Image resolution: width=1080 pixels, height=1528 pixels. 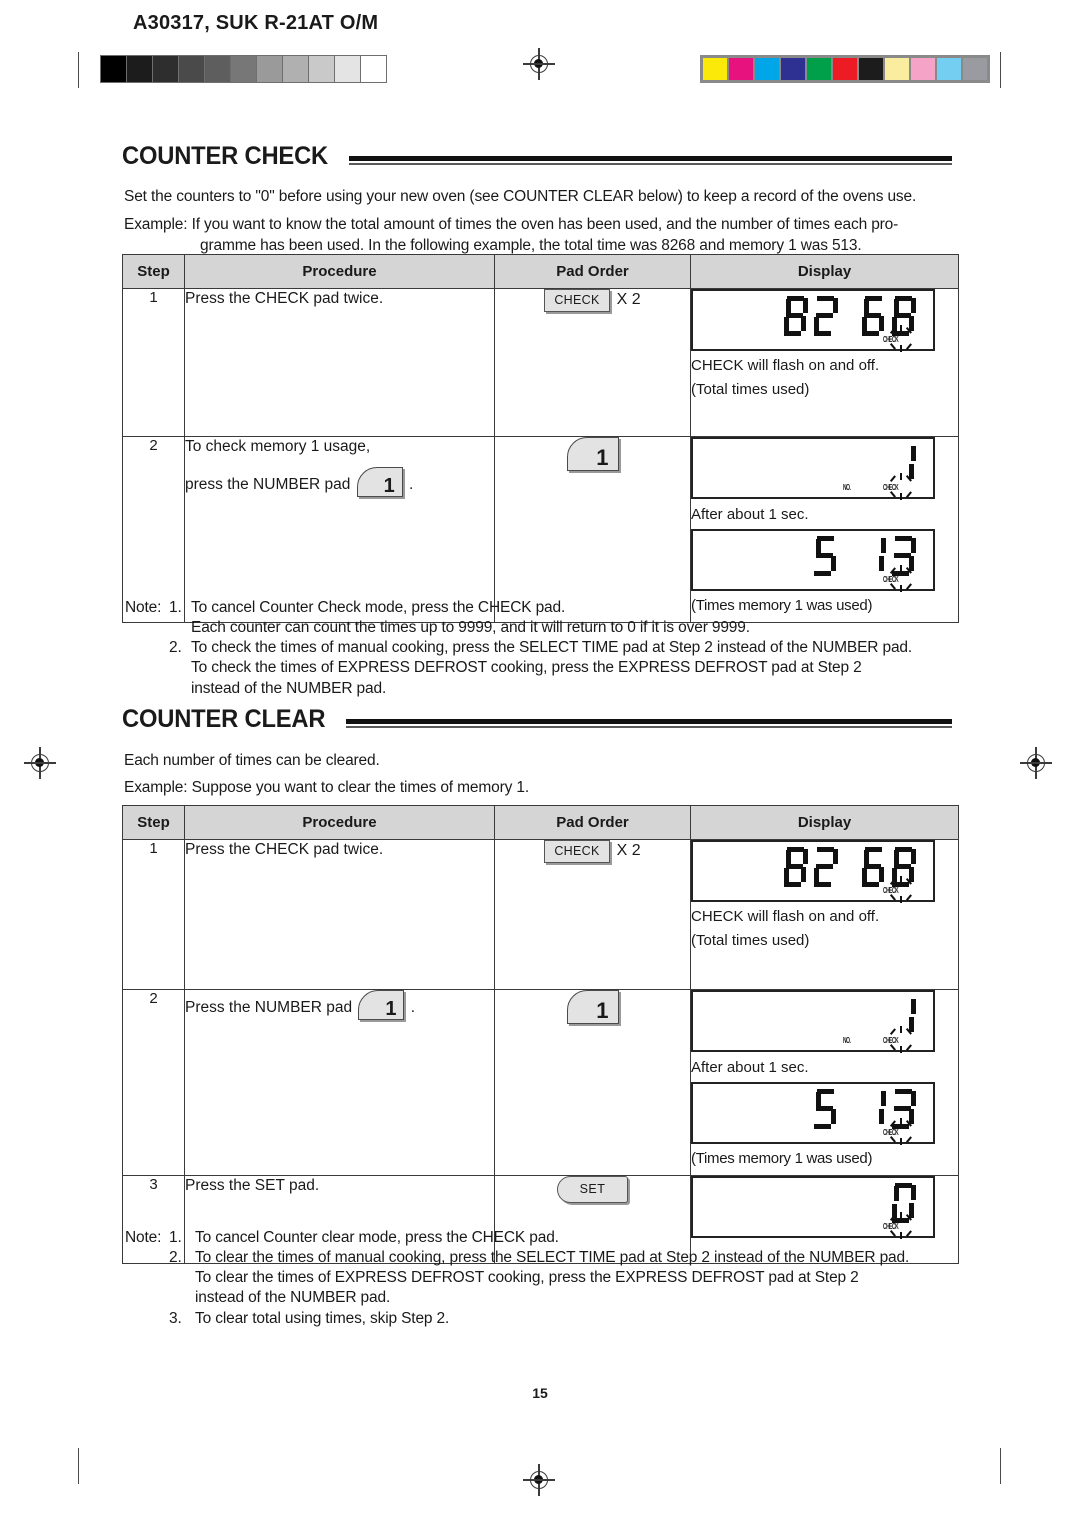 I want to click on display-mid-caption: After about 1 sec., so click(x=750, y=514).